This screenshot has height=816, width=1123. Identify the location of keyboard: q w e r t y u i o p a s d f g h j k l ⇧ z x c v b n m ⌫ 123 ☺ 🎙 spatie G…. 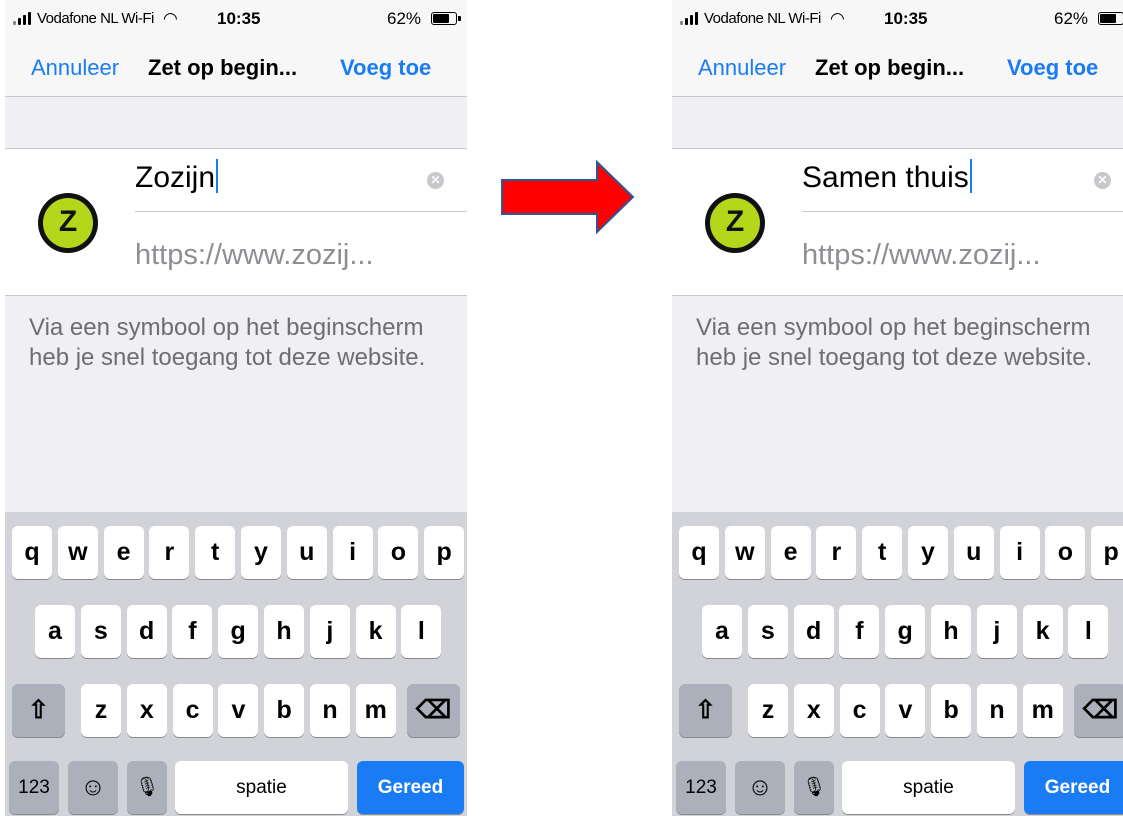
(897, 664).